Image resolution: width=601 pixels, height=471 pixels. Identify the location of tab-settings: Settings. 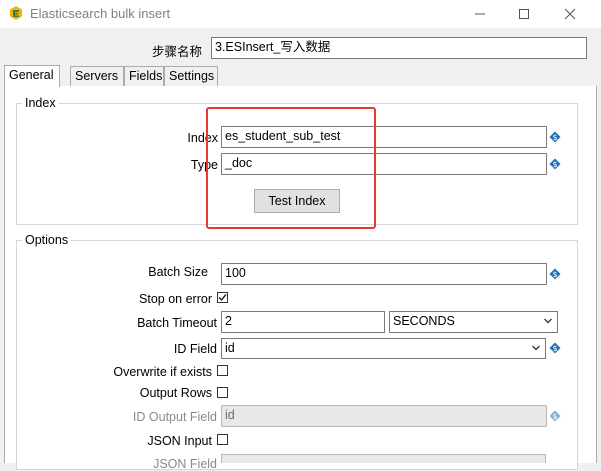
(191, 76).